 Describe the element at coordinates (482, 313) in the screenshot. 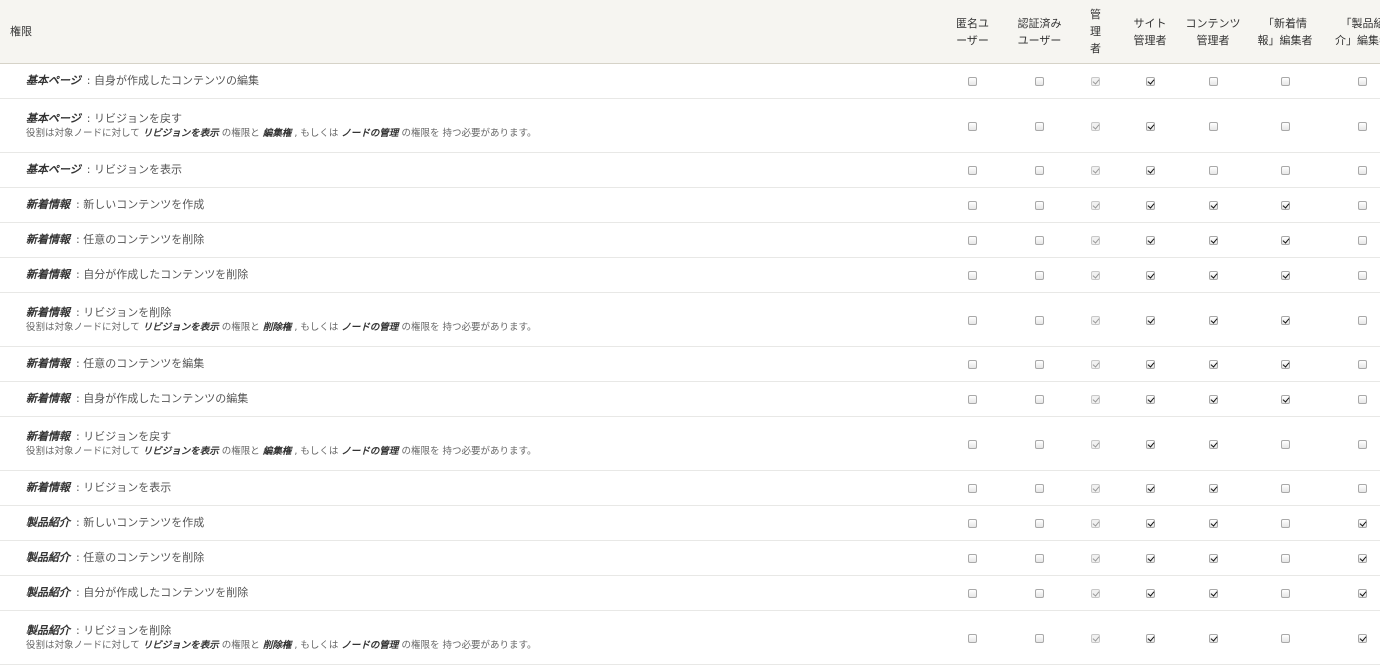

I see `permission-title: 新着情報: リビジョンを削除` at that location.